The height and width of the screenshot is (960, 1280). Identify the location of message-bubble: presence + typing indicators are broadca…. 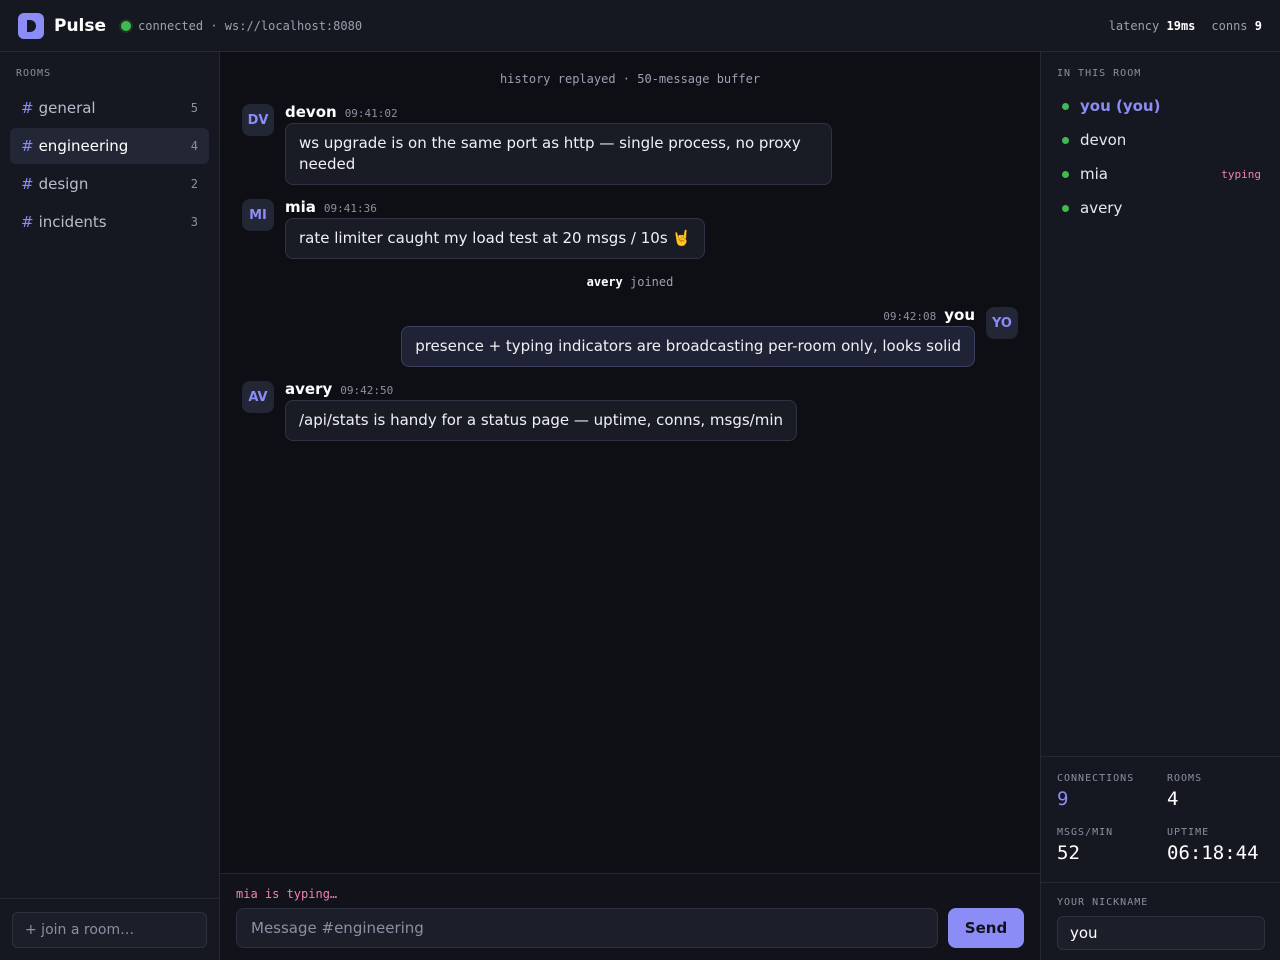
(688, 346).